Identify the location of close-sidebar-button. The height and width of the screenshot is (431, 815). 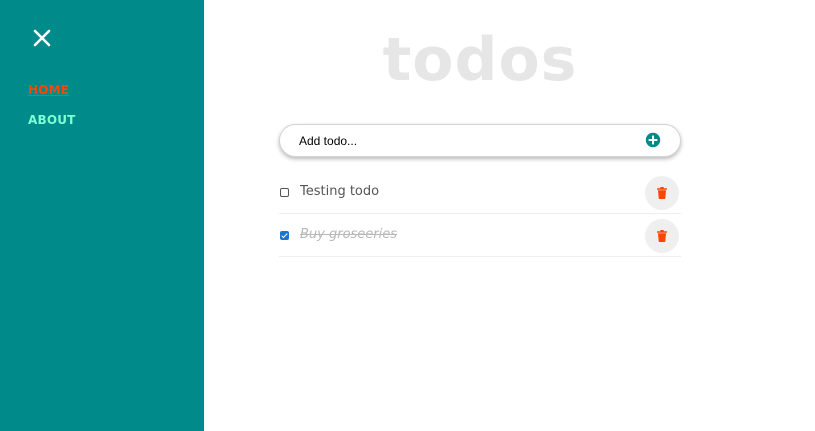
(42, 38).